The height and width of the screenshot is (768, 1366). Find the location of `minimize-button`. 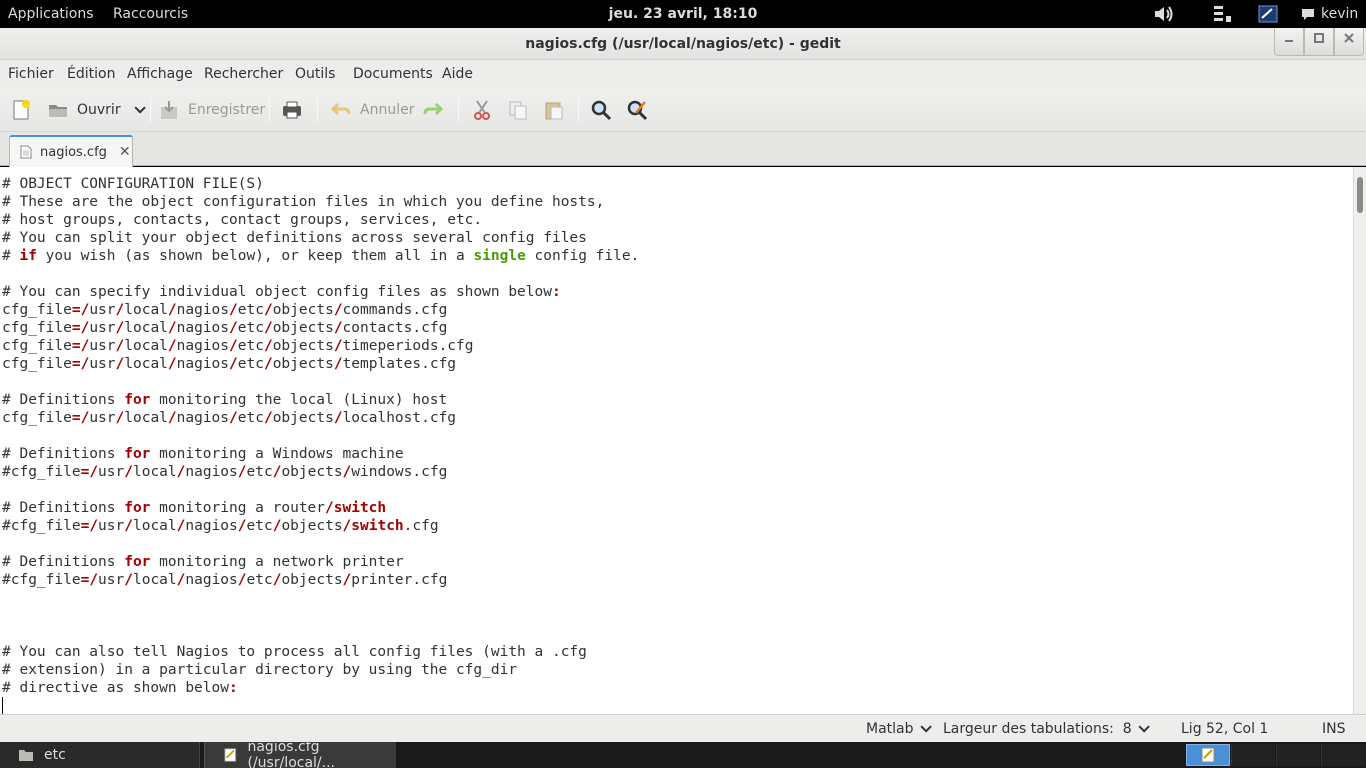

minimize-button is located at coordinates (1289, 42).